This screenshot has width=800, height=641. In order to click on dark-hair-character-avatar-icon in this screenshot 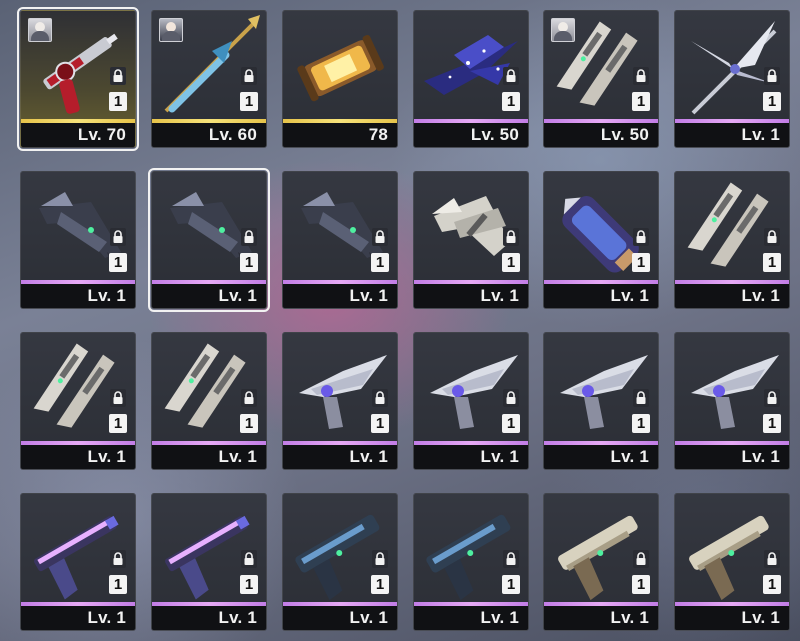, I will do `click(171, 30)`.